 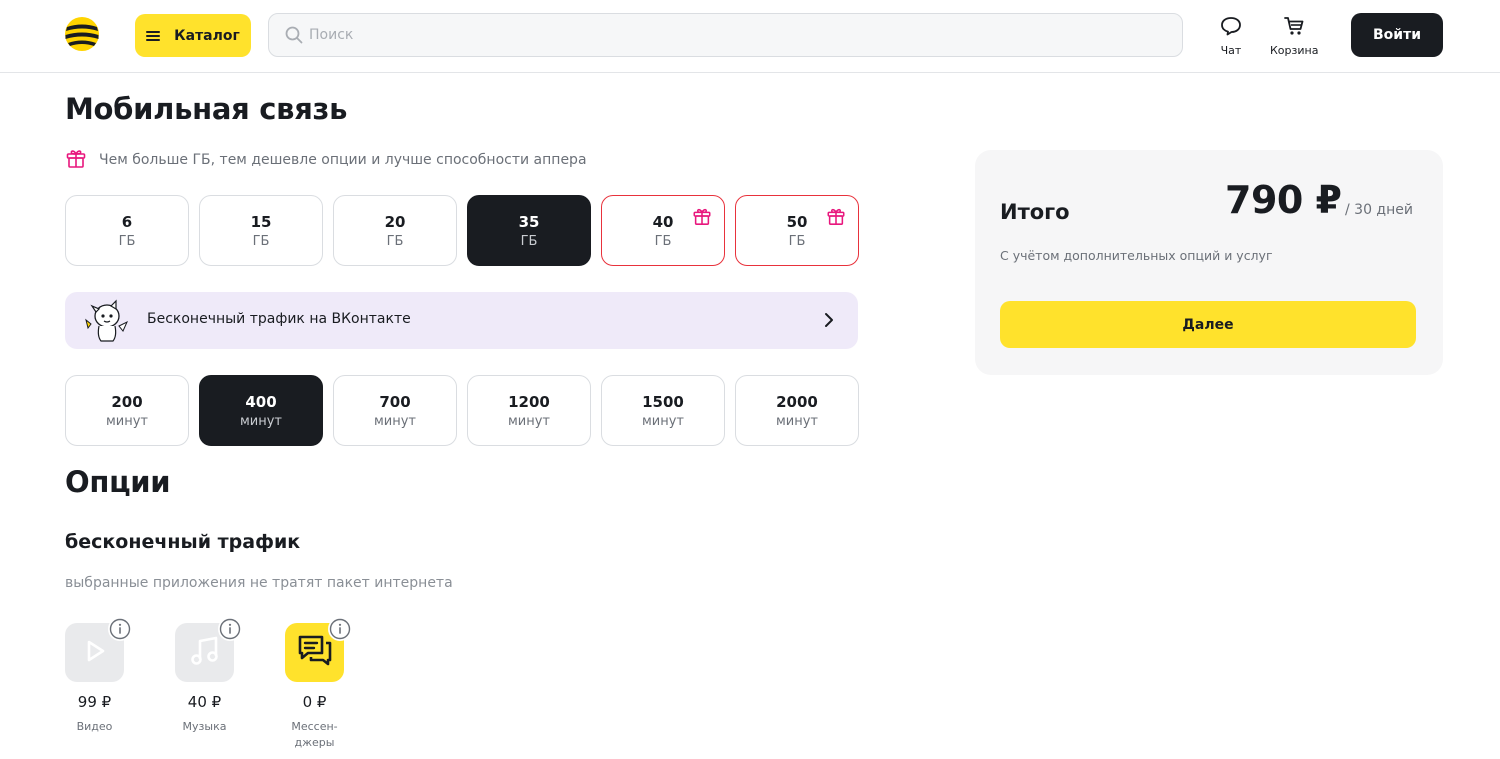 I want to click on billing-period: / 30 дней, so click(x=1379, y=210).